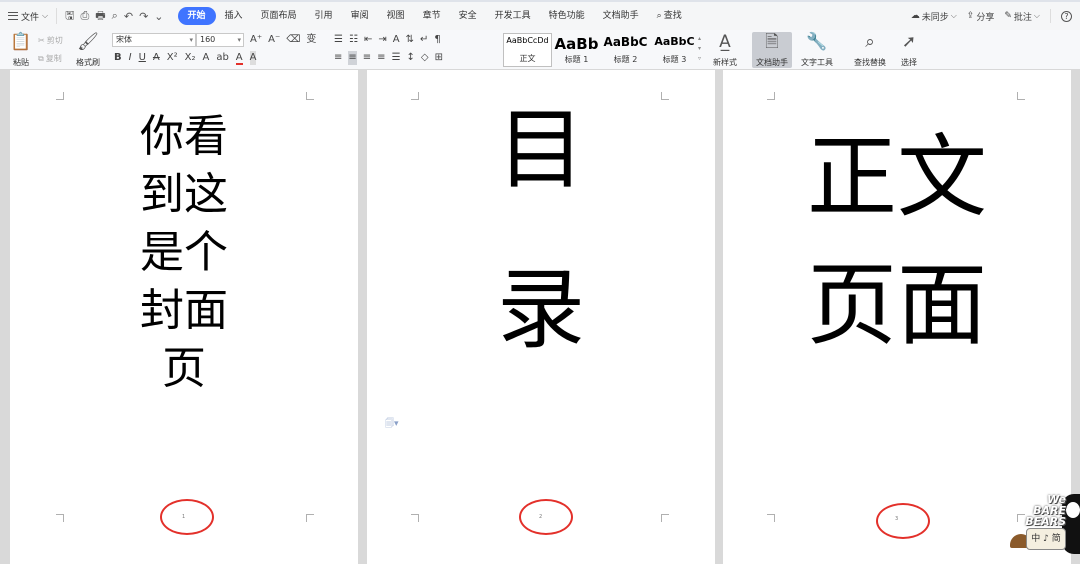 Image resolution: width=1080 pixels, height=564 pixels. I want to click on style-name: 正文, so click(527, 58).